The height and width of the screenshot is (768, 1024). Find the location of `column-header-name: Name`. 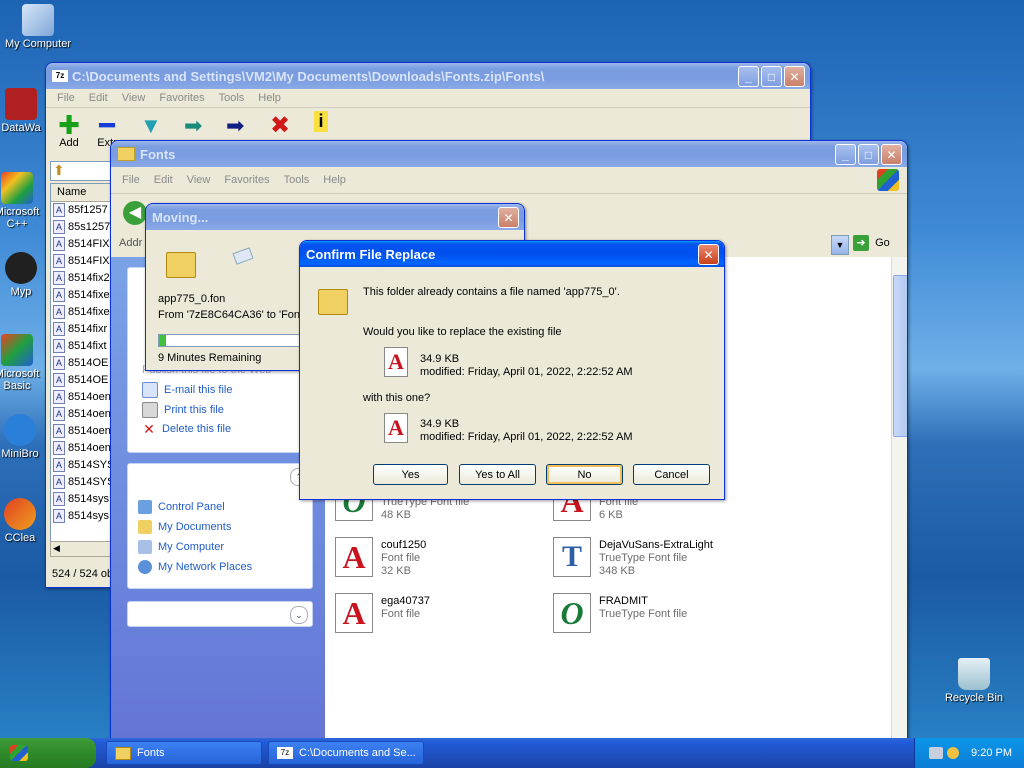

column-header-name: Name is located at coordinates (82, 193).